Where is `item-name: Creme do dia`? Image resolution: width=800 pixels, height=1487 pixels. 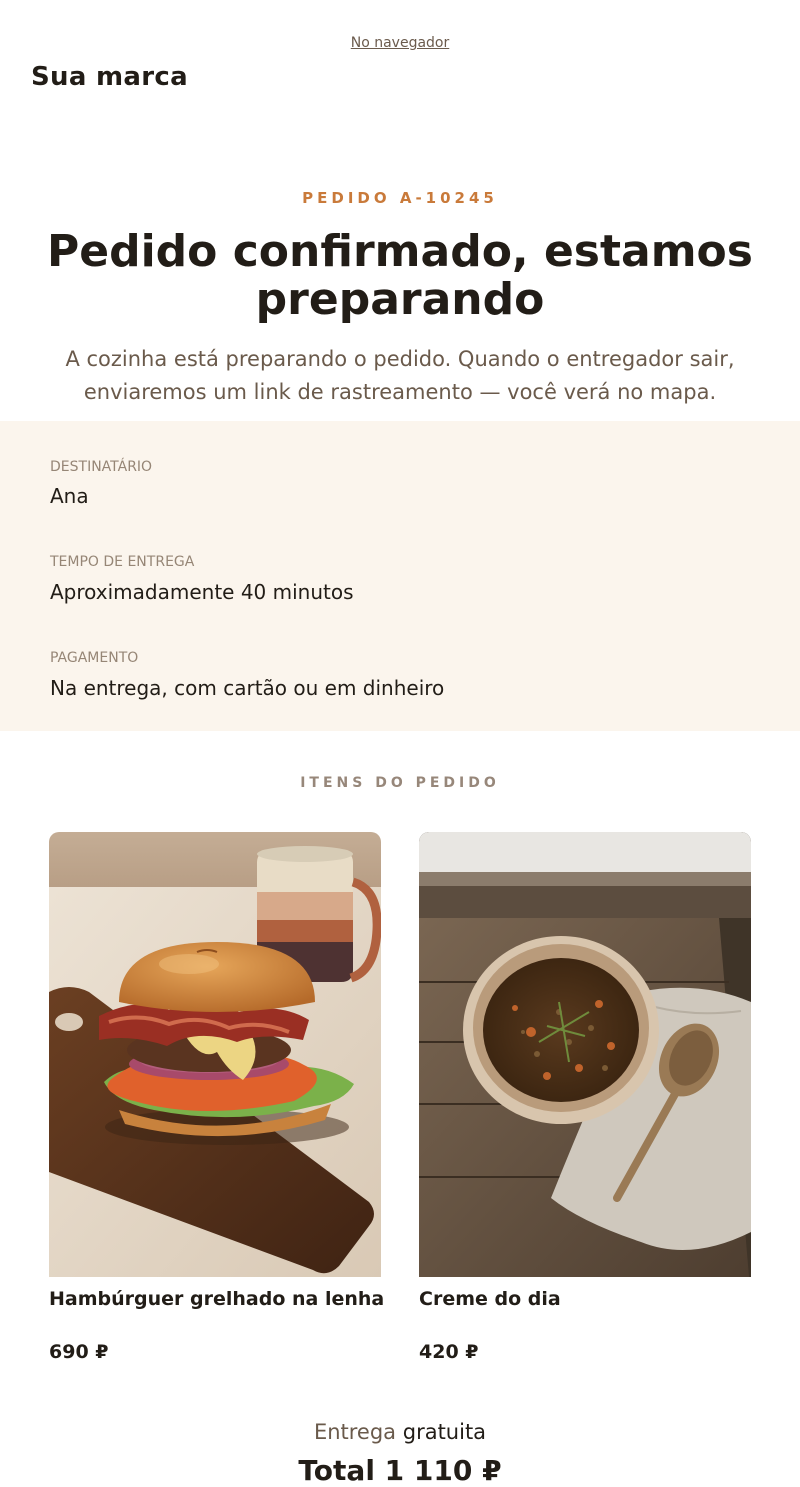
item-name: Creme do dia is located at coordinates (490, 1299).